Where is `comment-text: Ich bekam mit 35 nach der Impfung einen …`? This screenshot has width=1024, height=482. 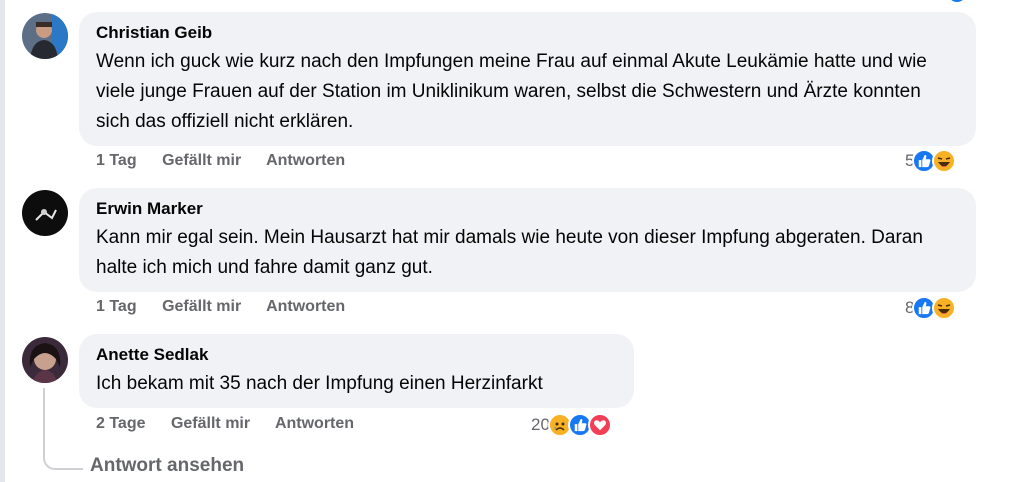
comment-text: Ich bekam mit 35 nach der Impfung einen … is located at coordinates (319, 383).